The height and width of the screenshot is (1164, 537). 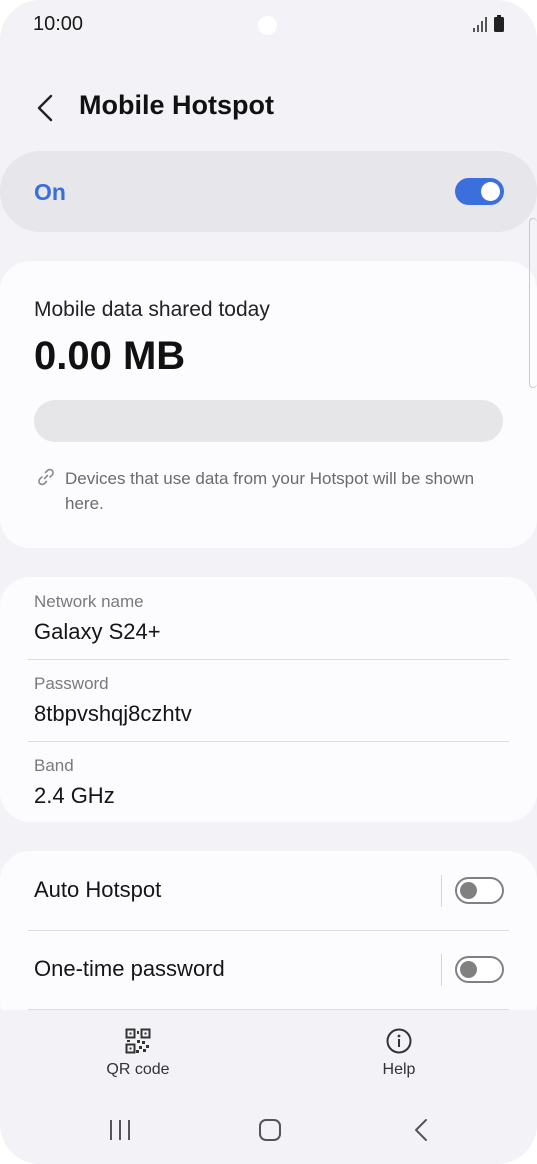 I want to click on recent-apps-button, so click(x=120, y=1130).